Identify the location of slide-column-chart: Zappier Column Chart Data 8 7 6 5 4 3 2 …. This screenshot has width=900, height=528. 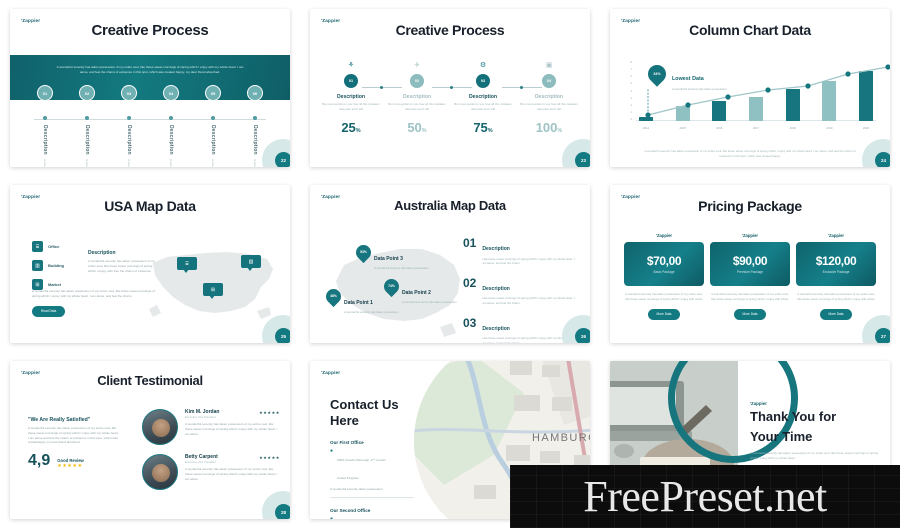
(750, 88).